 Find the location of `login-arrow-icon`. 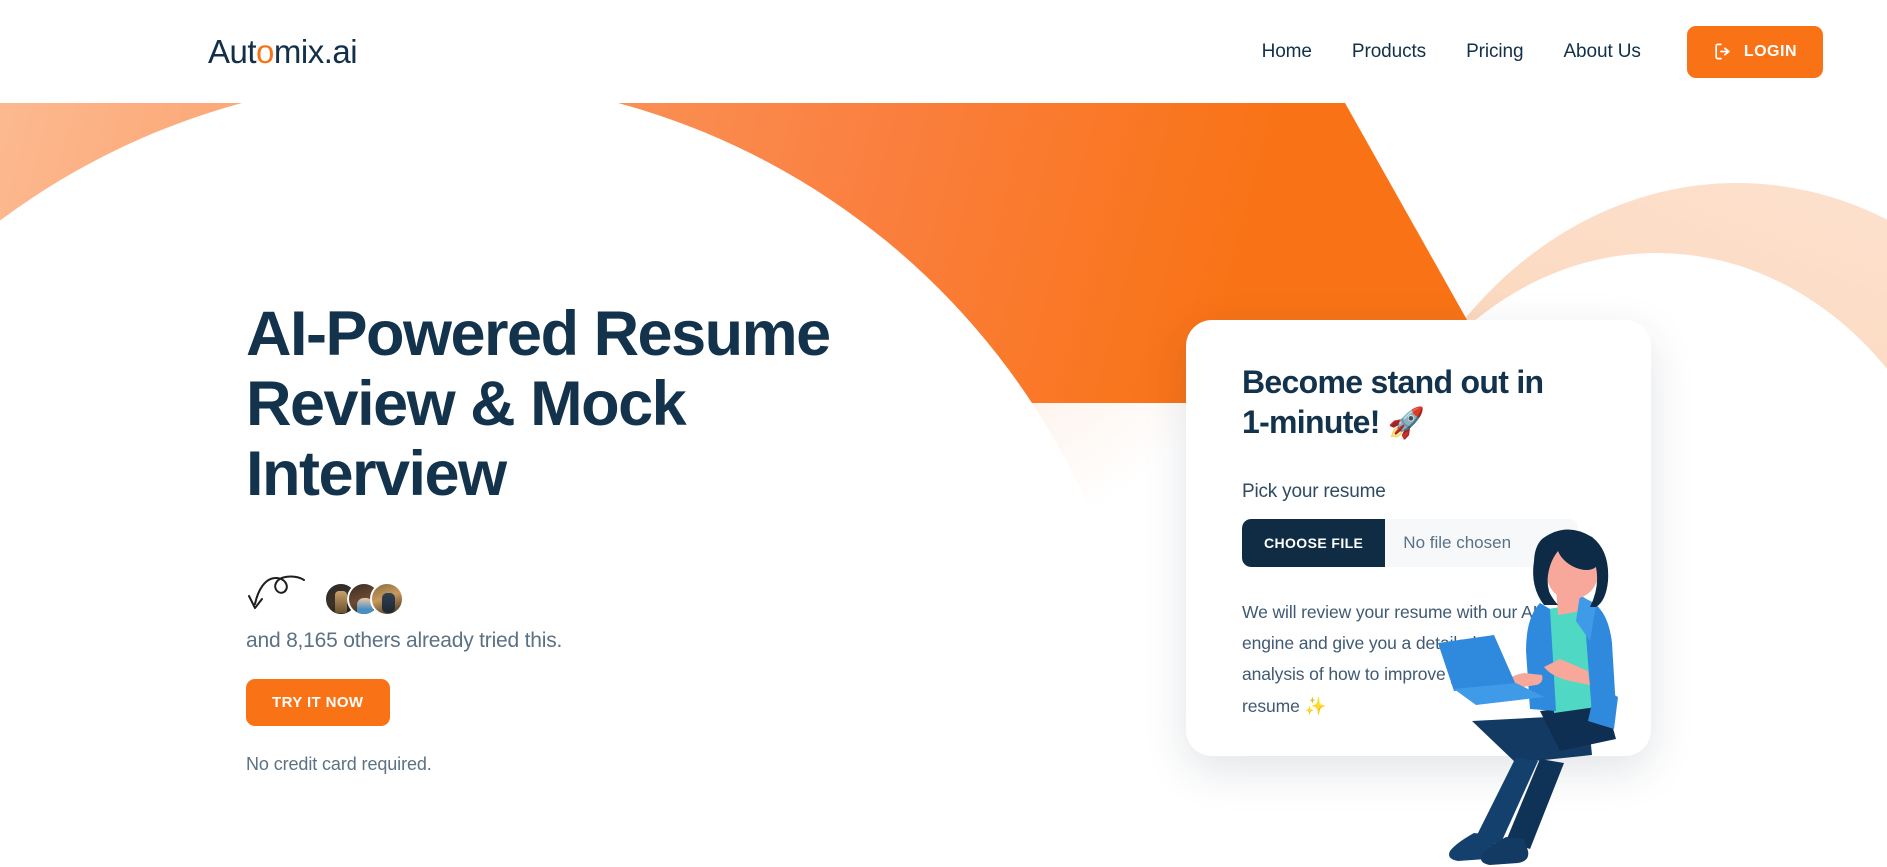

login-arrow-icon is located at coordinates (1722, 51).